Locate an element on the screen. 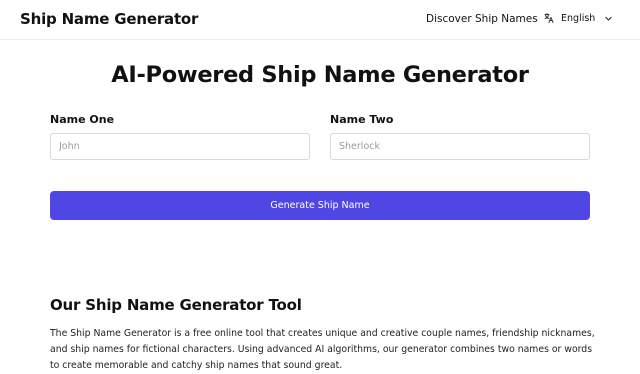 The width and height of the screenshot is (640, 374). page-title: AI-Powered Ship Name Generator is located at coordinates (320, 75).